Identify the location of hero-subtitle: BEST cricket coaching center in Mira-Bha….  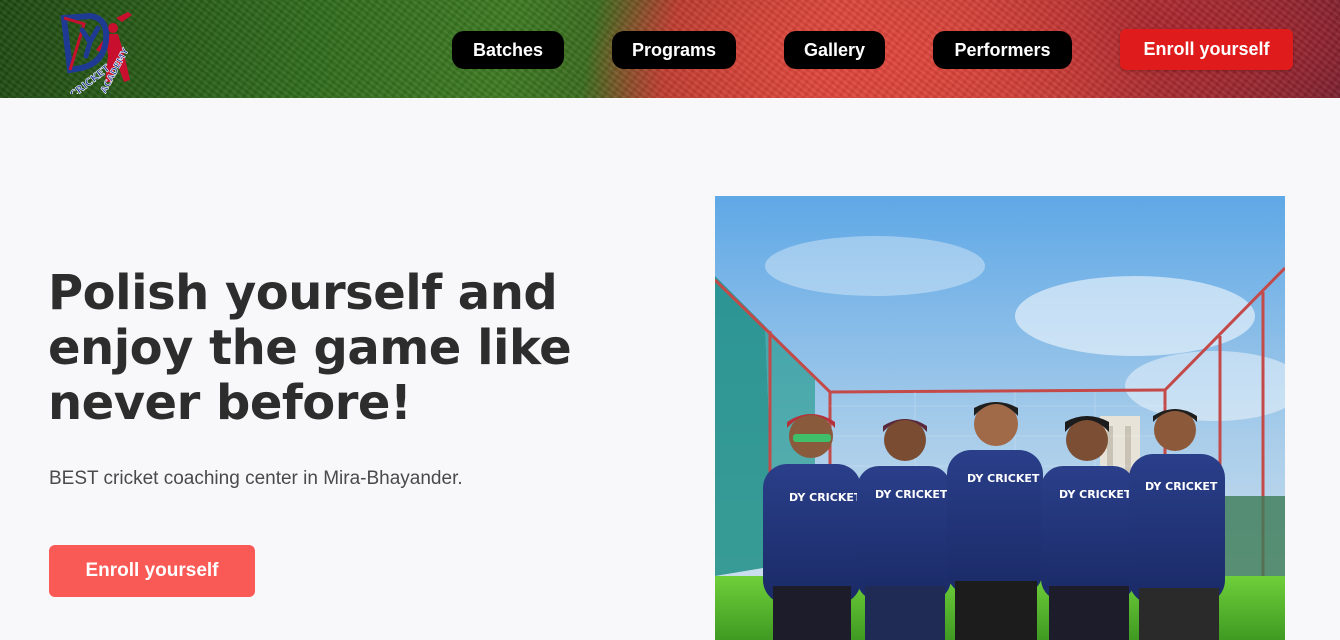
(256, 478).